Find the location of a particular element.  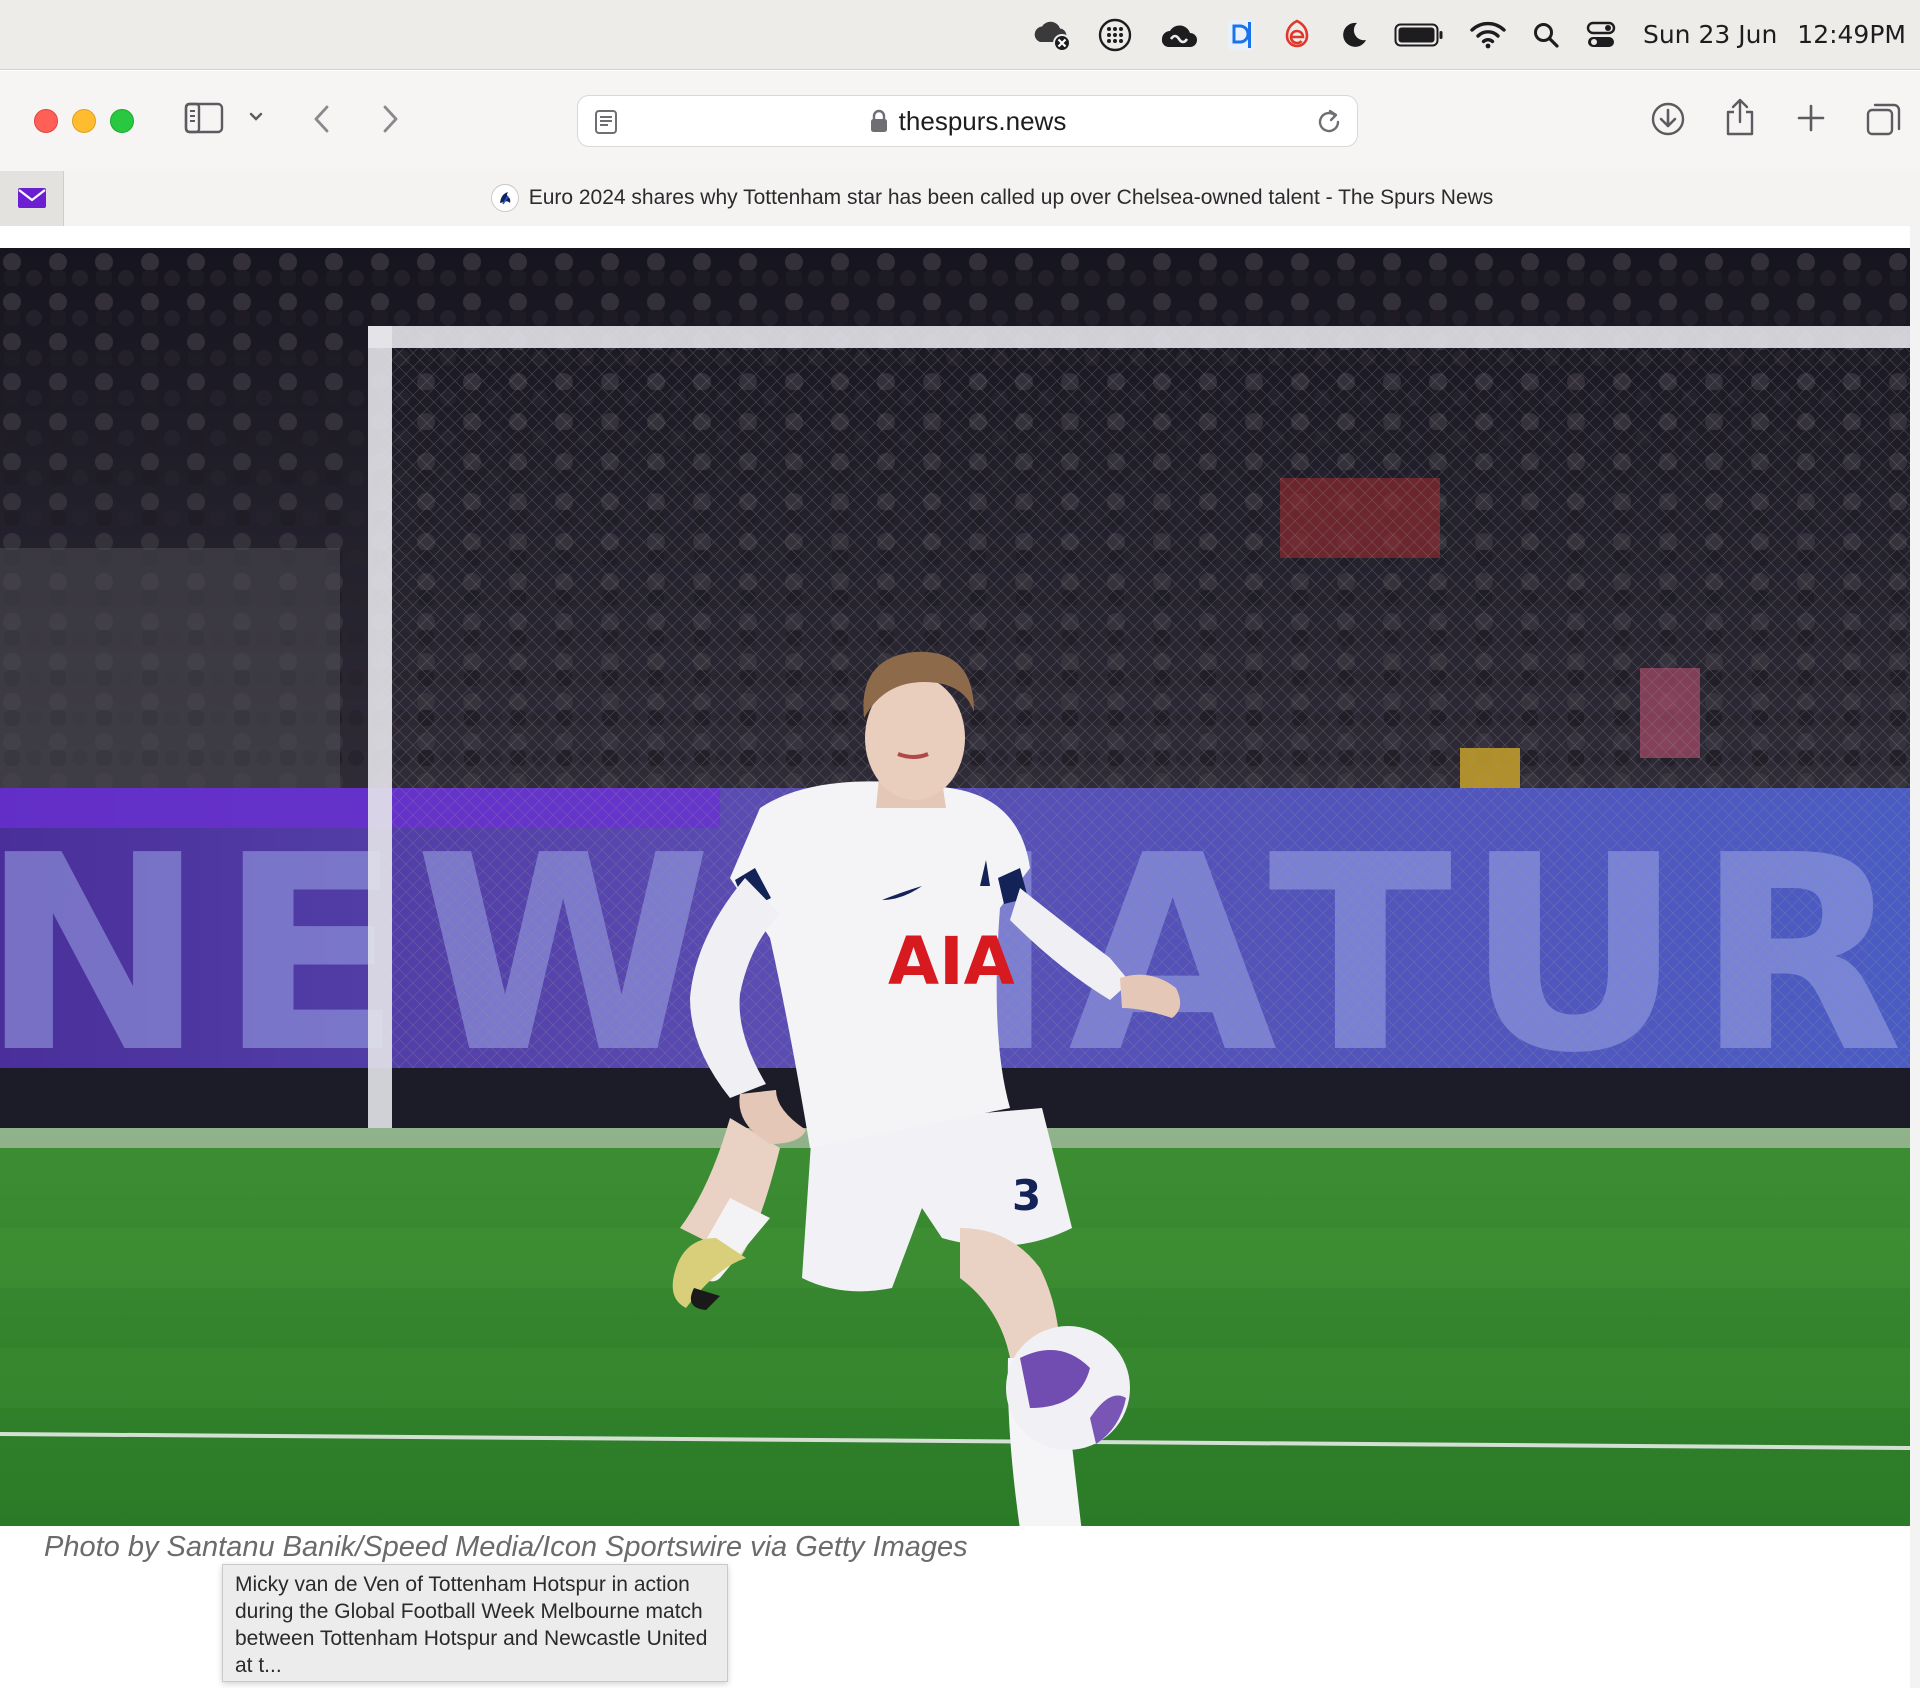

chevron-right-icon is located at coordinates (390, 119).